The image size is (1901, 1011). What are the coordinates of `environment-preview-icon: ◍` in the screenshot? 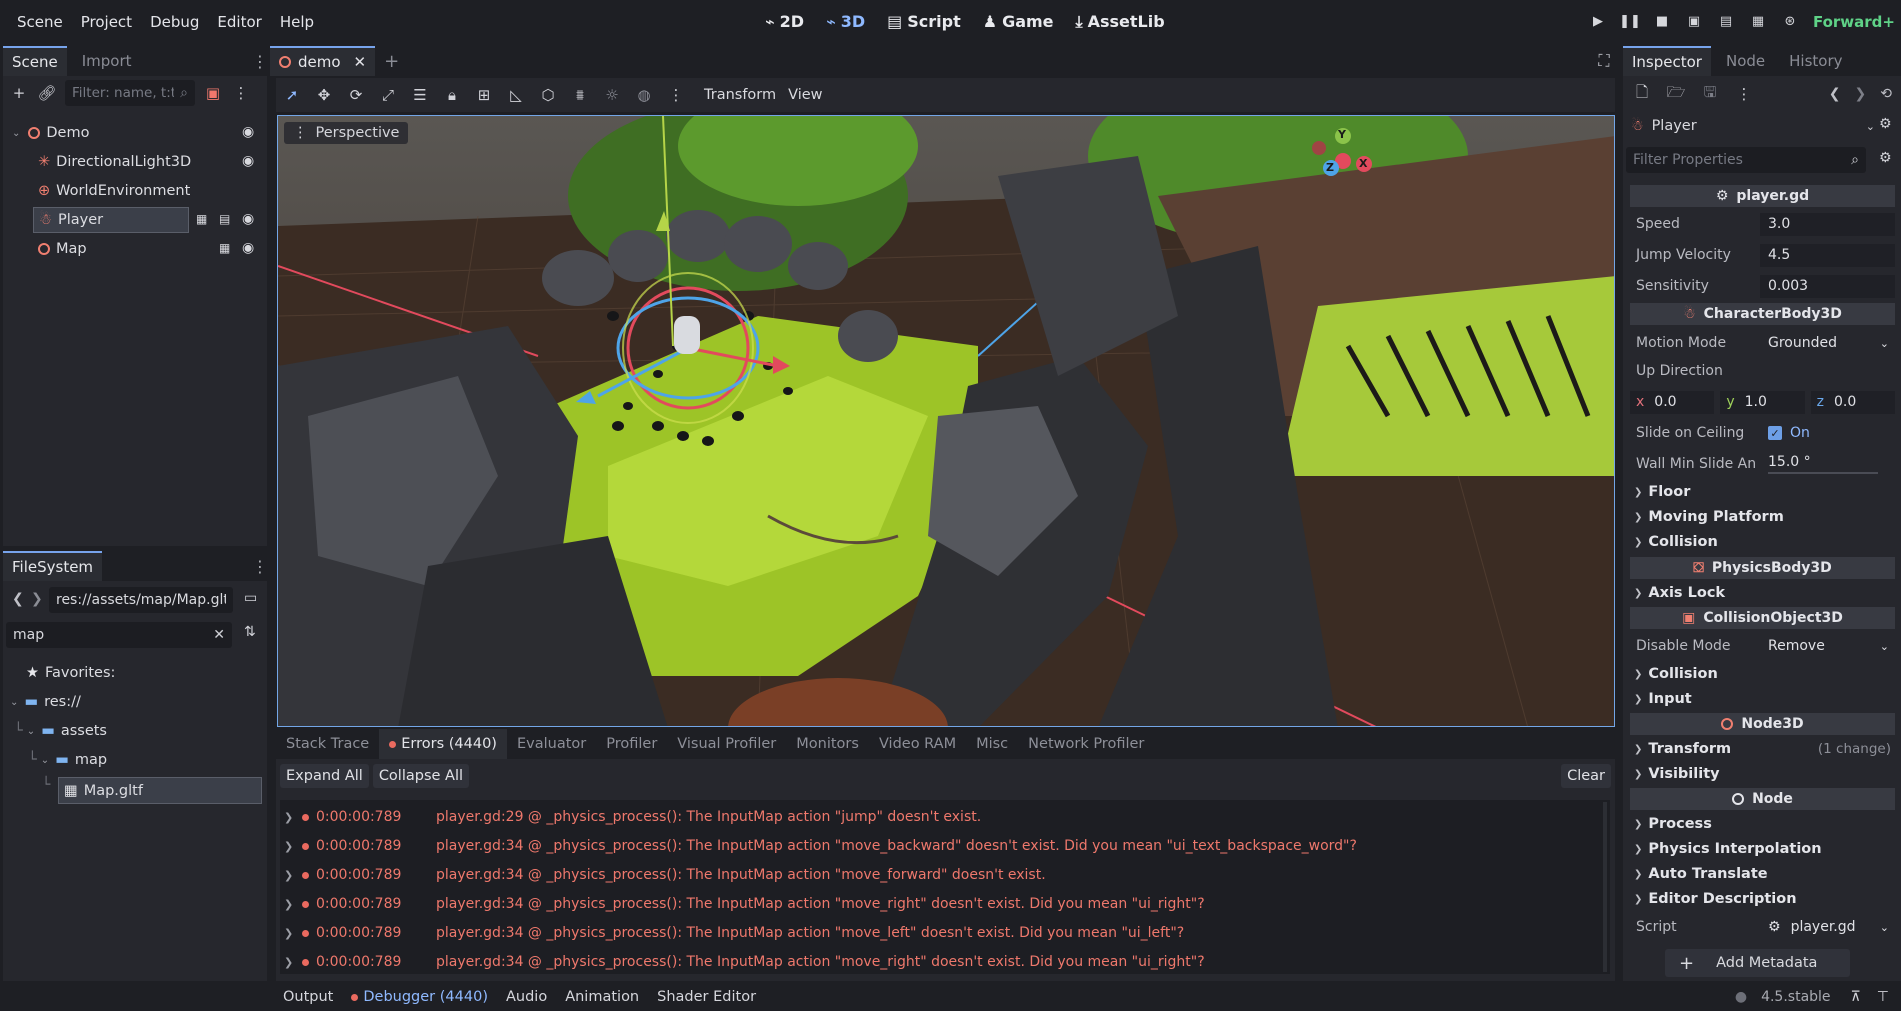 It's located at (644, 95).